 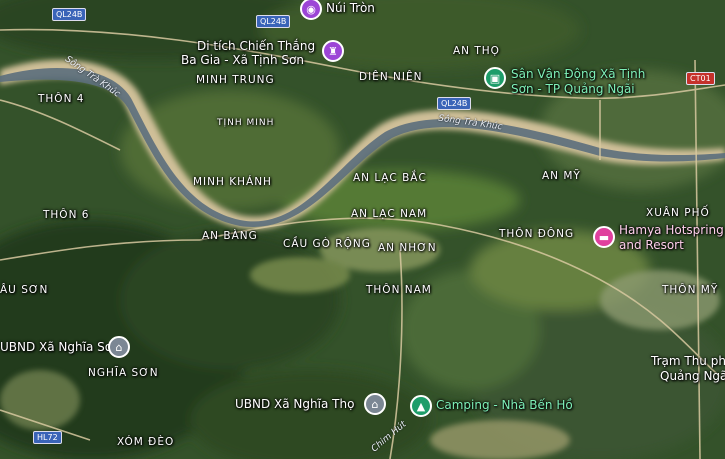 What do you see at coordinates (390, 178) in the screenshot?
I see `place-an-lac-bac: AN LẠC BẮC` at bounding box center [390, 178].